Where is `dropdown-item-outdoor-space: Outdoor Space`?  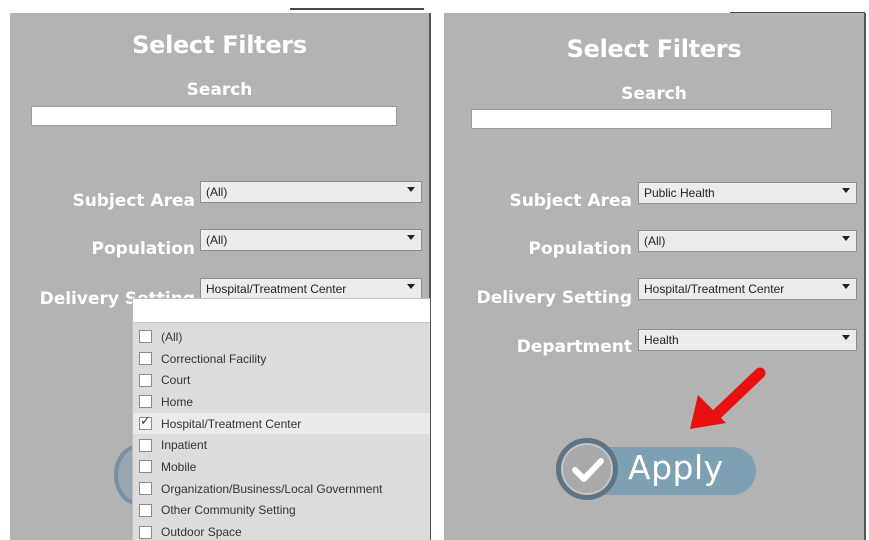
dropdown-item-outdoor-space: Outdoor Space is located at coordinates (281, 530).